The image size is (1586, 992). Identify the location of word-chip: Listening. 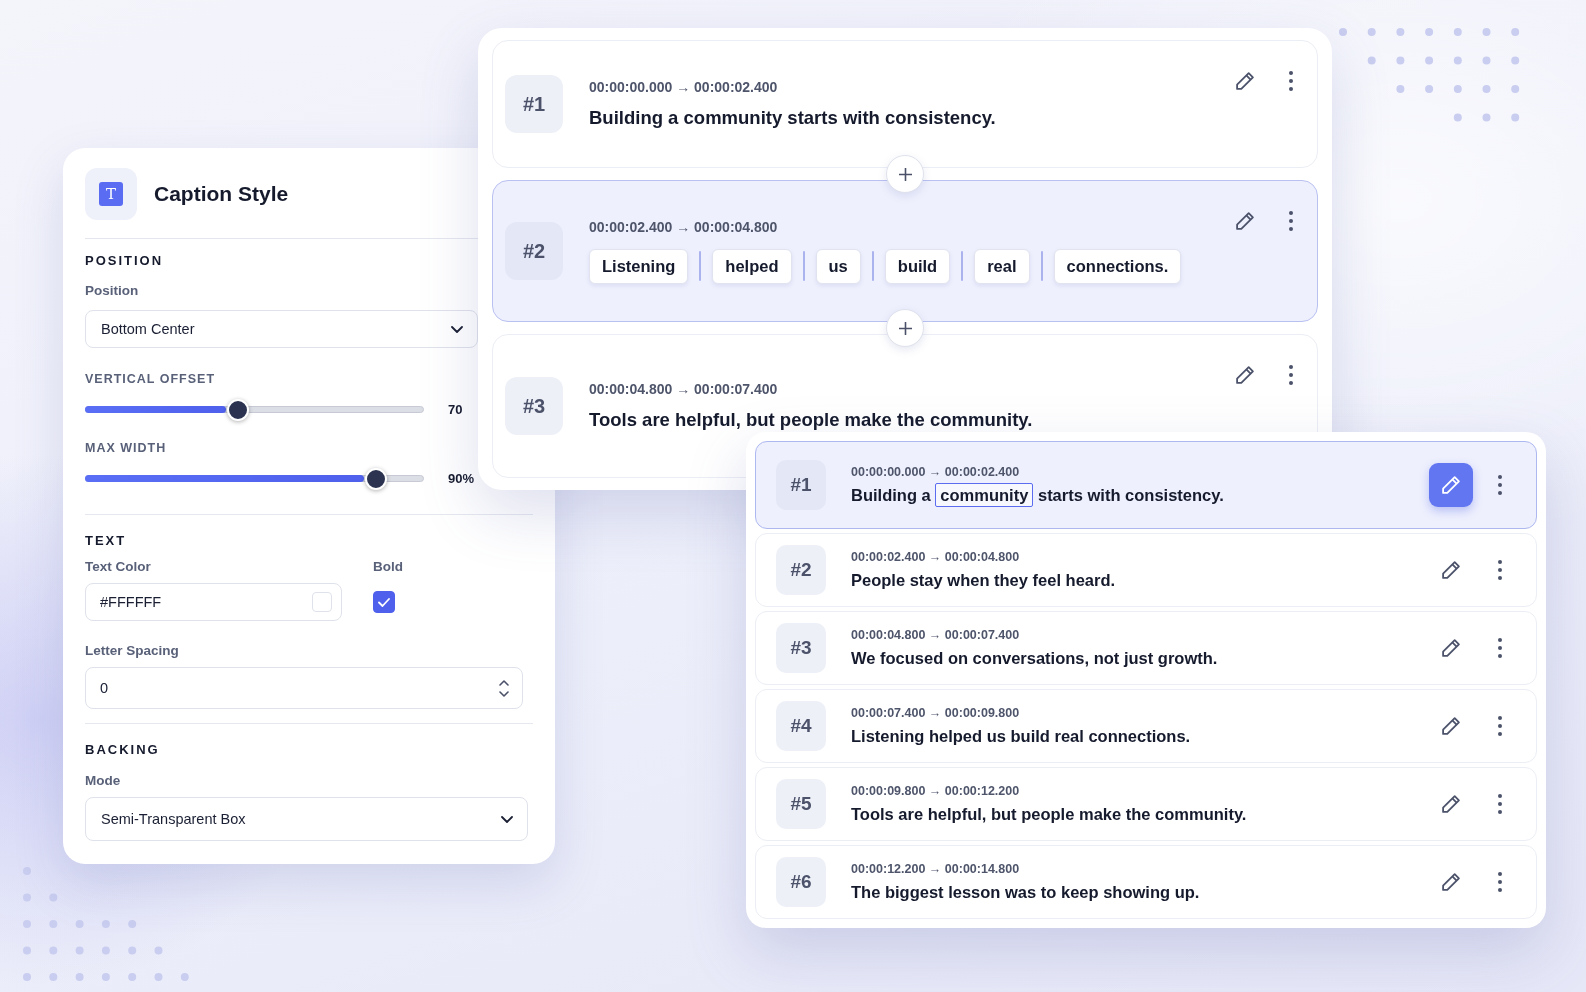
(639, 266).